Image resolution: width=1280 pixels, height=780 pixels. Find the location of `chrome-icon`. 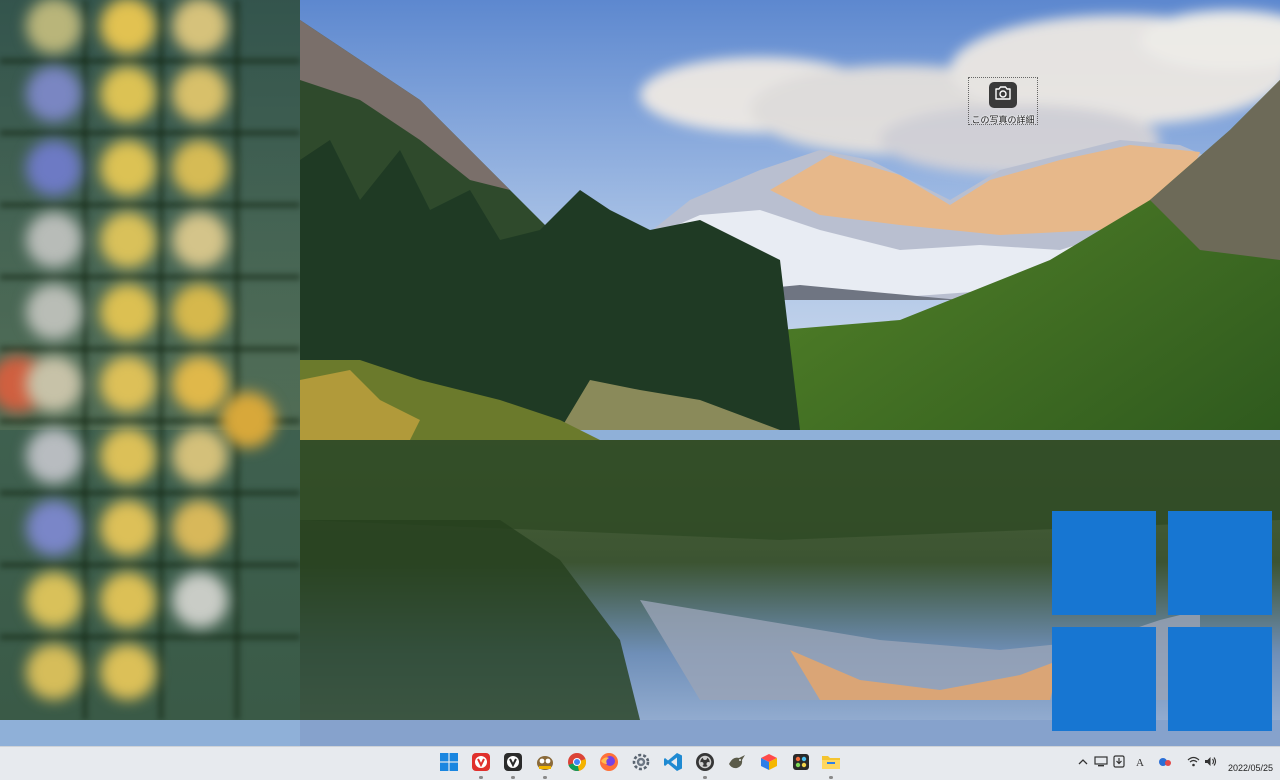

chrome-icon is located at coordinates (577, 764).